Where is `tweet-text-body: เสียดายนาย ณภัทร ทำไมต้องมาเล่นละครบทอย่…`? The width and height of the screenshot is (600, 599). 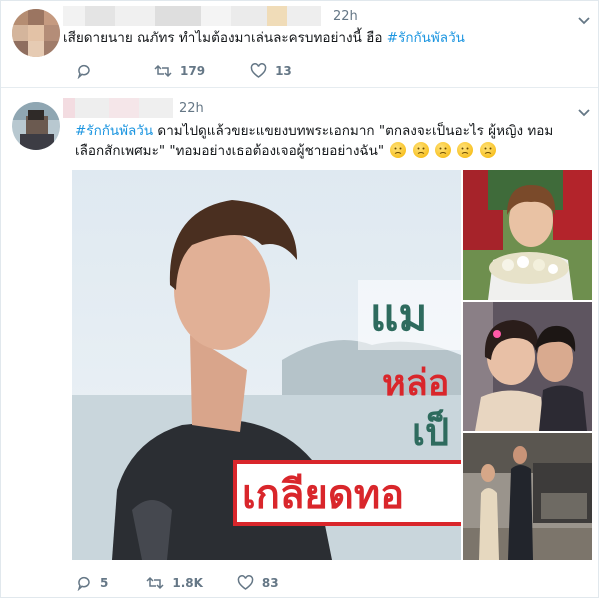
tweet-text-body: เสียดายนาย ณภัทร ทำไมต้องมาเล่นละครบทอย่… is located at coordinates (223, 38).